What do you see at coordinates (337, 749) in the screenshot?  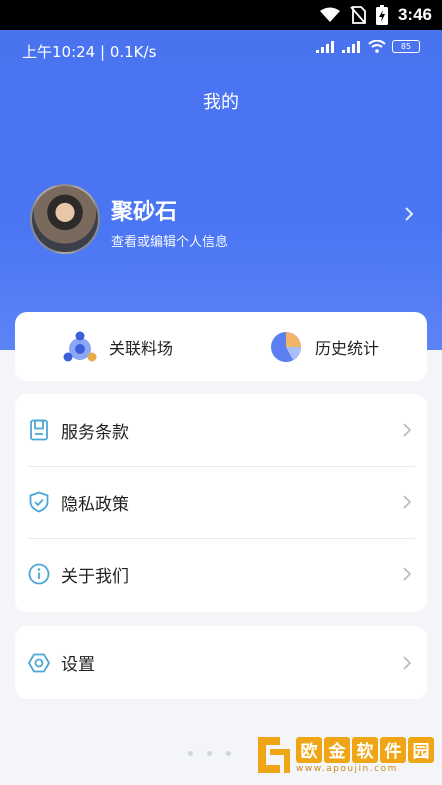 I see `watermark-char: 金` at bounding box center [337, 749].